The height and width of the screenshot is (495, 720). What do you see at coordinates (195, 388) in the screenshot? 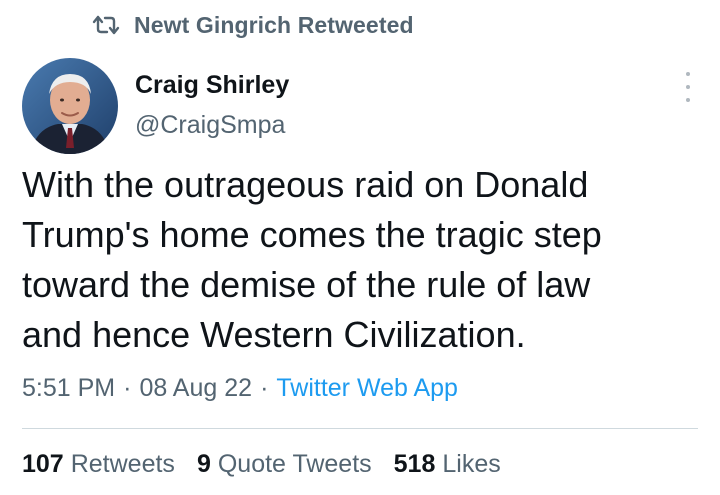
I see `tweet-date: 08 Aug 22` at bounding box center [195, 388].